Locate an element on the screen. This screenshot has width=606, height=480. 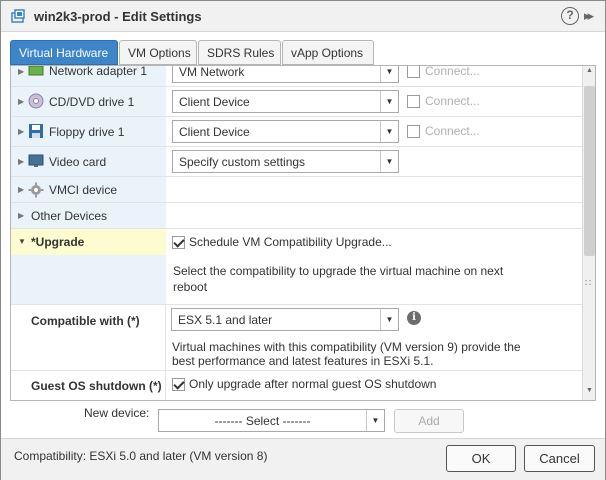
cancel-button: Cancel is located at coordinates (559, 458).